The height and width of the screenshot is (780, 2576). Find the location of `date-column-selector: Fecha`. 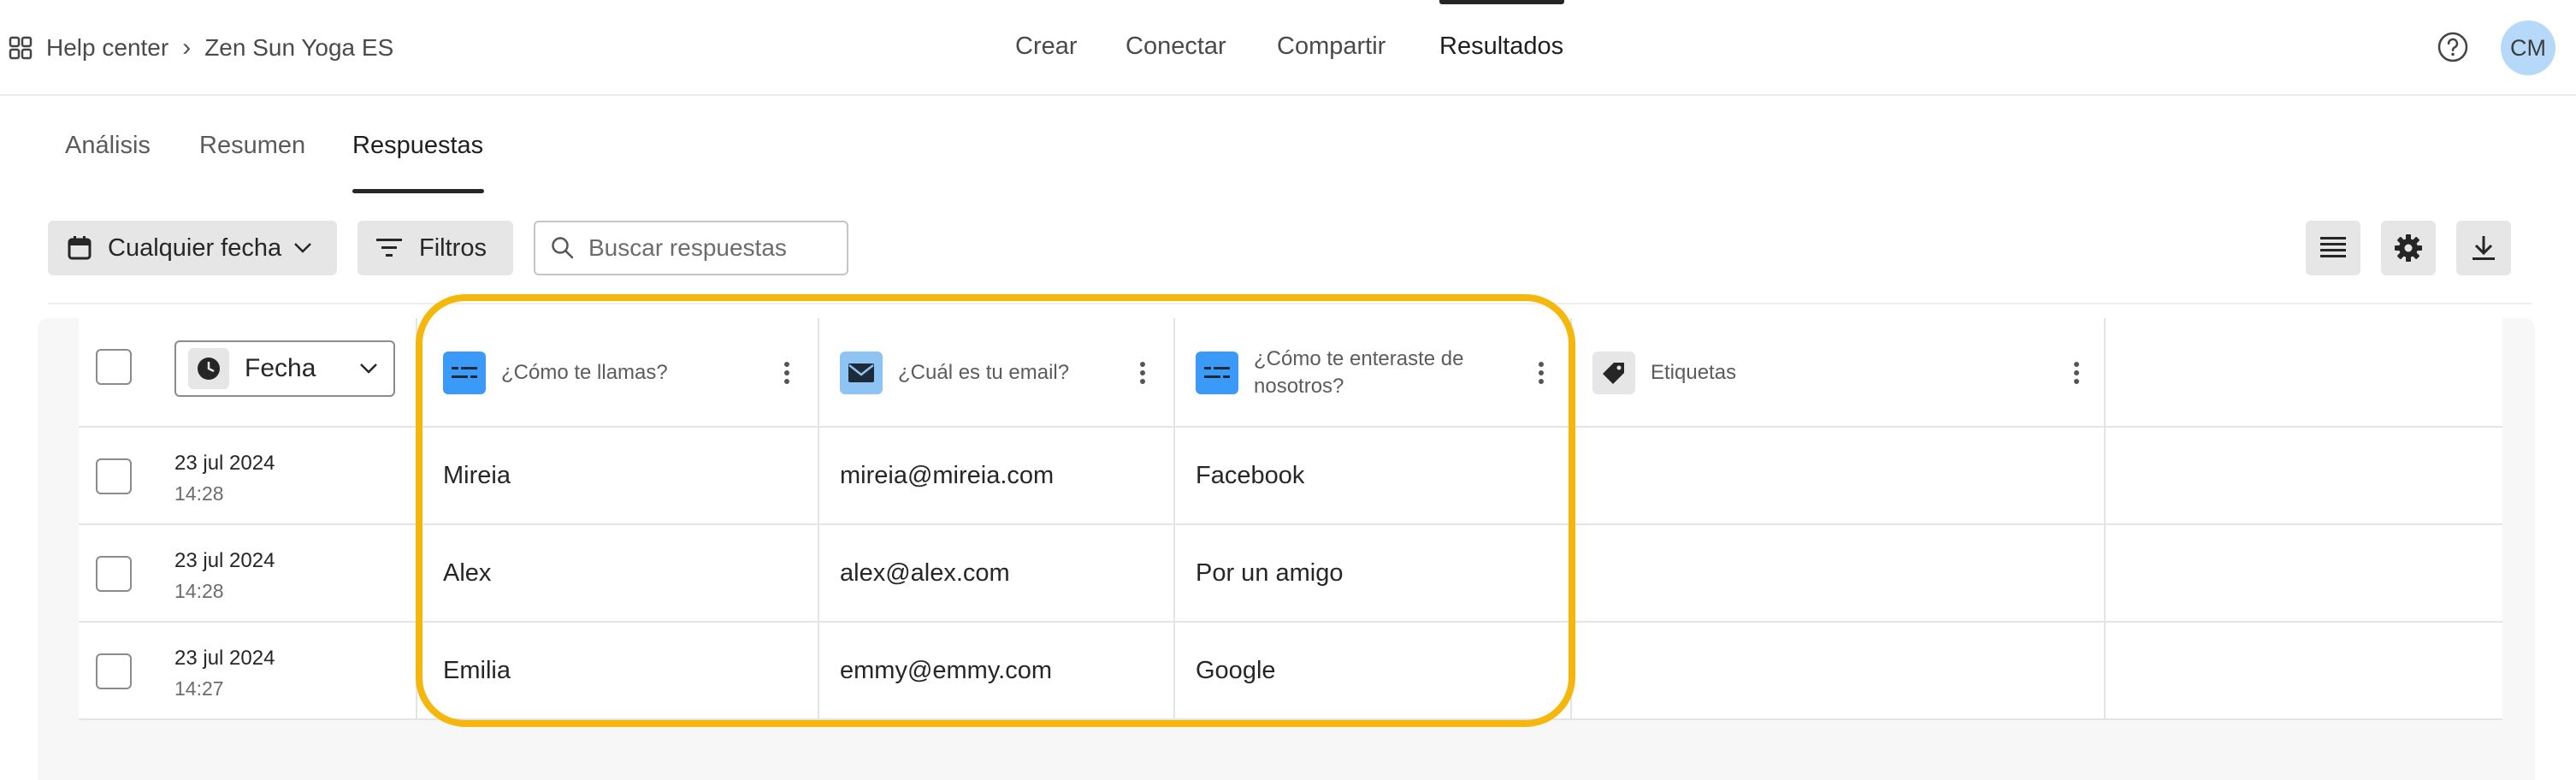

date-column-selector: Fecha is located at coordinates (284, 368).